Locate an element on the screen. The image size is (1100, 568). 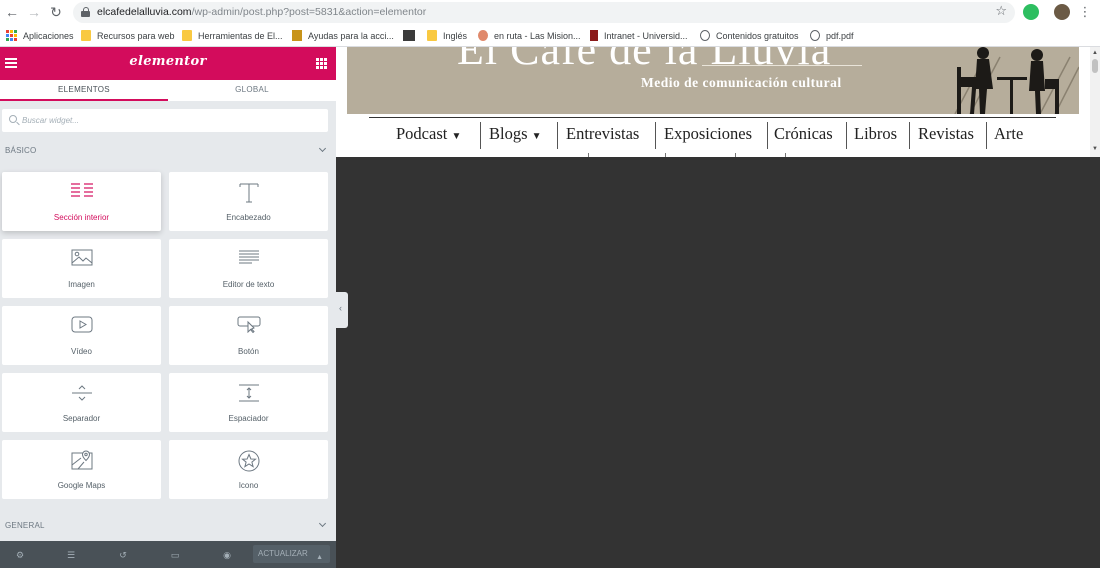
navigator-layers-icon: ☰ is located at coordinates (71, 555).